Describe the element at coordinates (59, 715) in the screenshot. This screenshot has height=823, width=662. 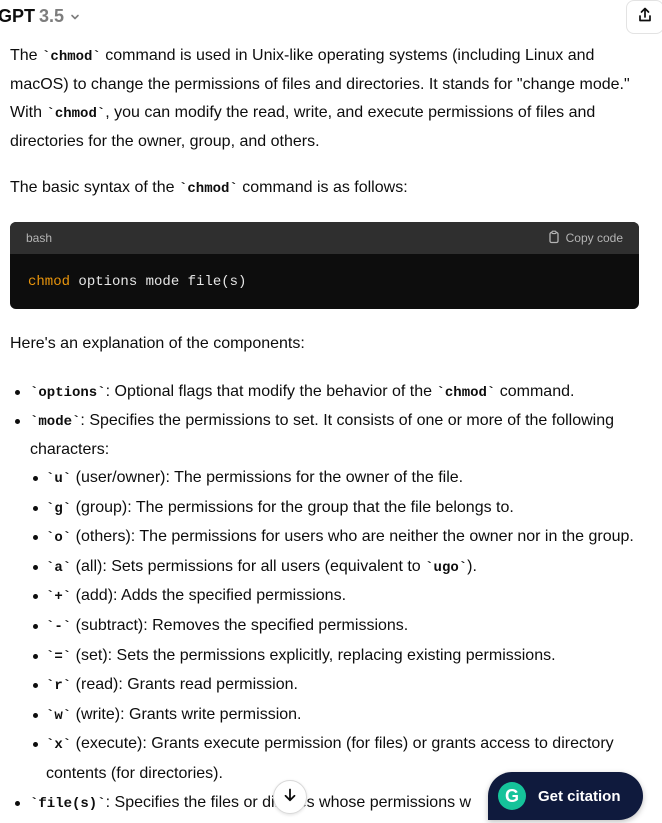
I see `inline-code: `w`` at that location.